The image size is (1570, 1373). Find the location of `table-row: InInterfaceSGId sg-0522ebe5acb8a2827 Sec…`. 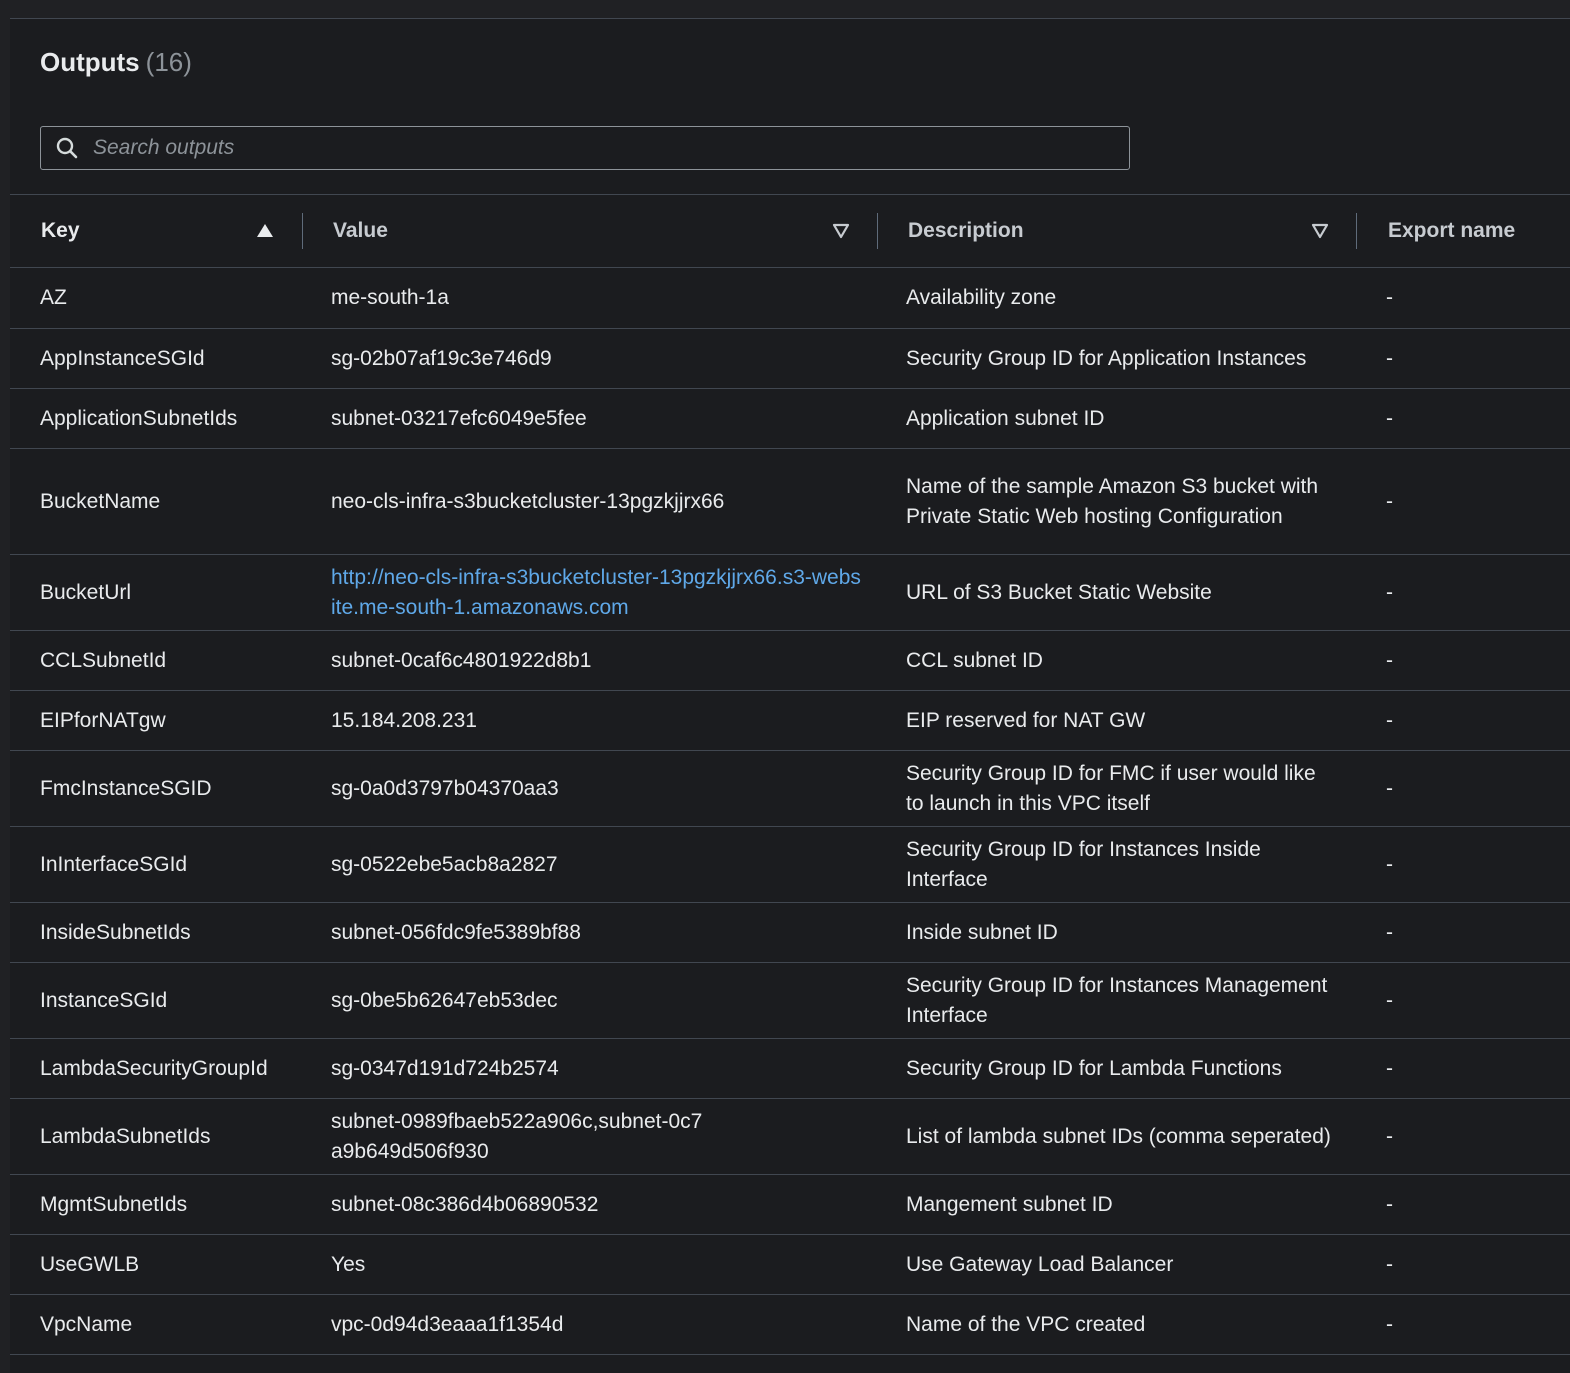

table-row: InInterfaceSGId sg-0522ebe5acb8a2827 Sec… is located at coordinates (790, 865).